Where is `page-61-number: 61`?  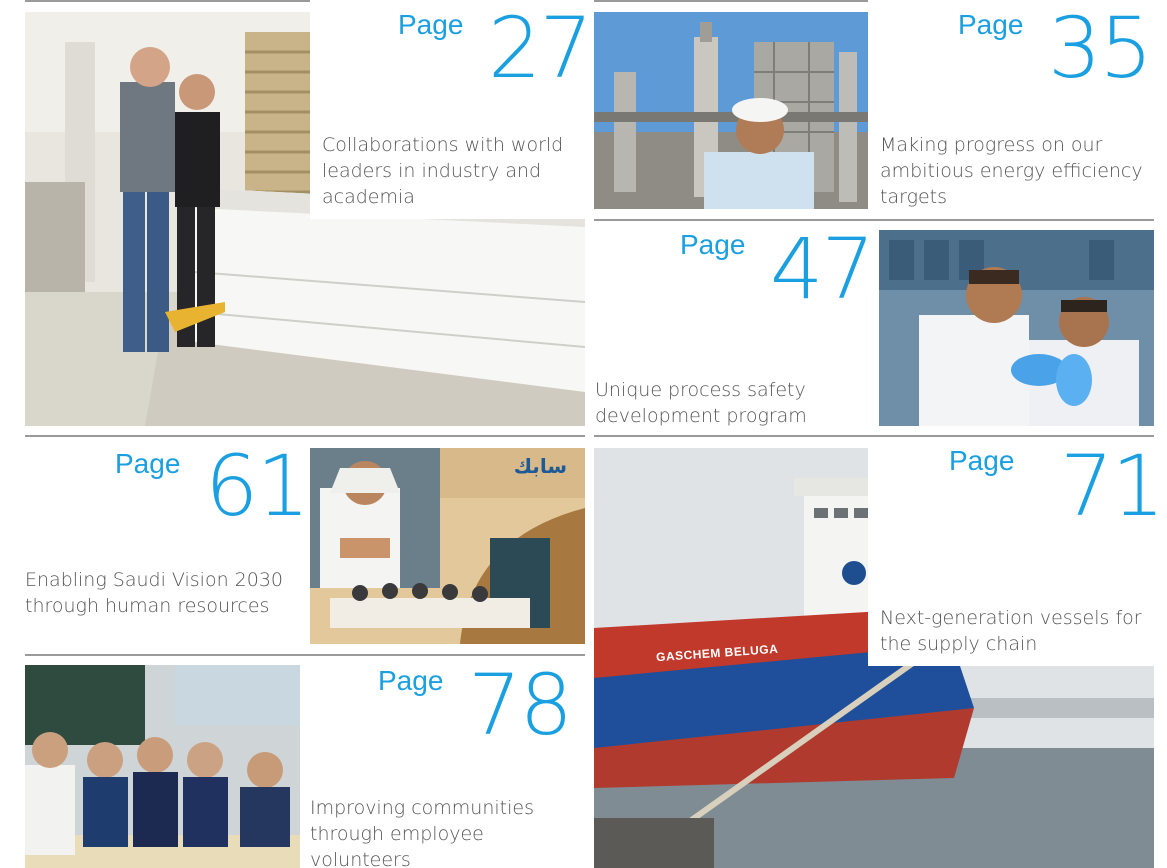
page-61-number: 61 is located at coordinates (257, 486).